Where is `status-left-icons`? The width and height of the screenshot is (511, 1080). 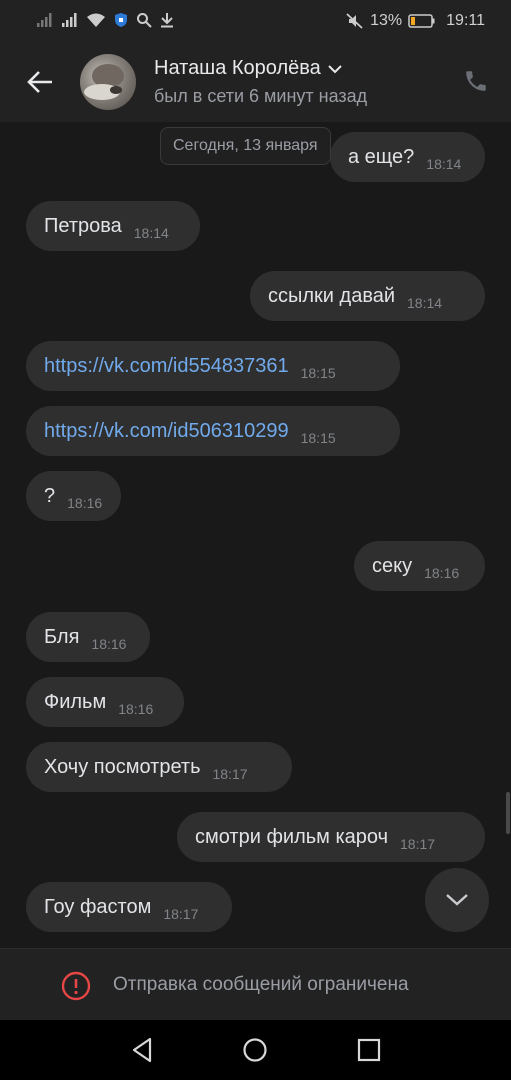
status-left-icons is located at coordinates (105, 20).